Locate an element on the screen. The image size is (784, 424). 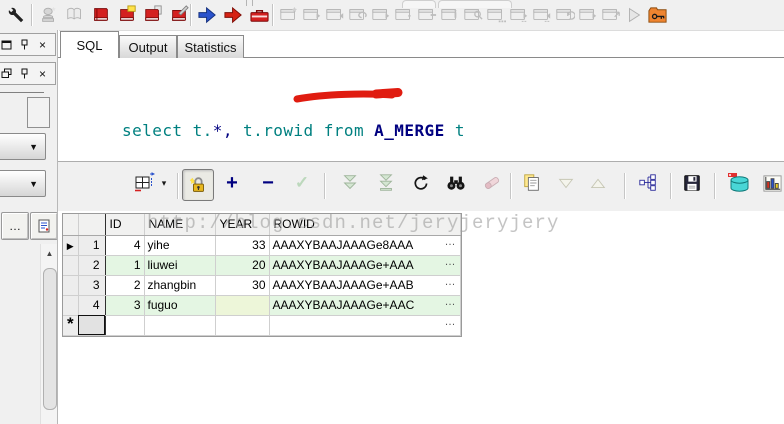
rownum-cell: 4 is located at coordinates (92, 305).